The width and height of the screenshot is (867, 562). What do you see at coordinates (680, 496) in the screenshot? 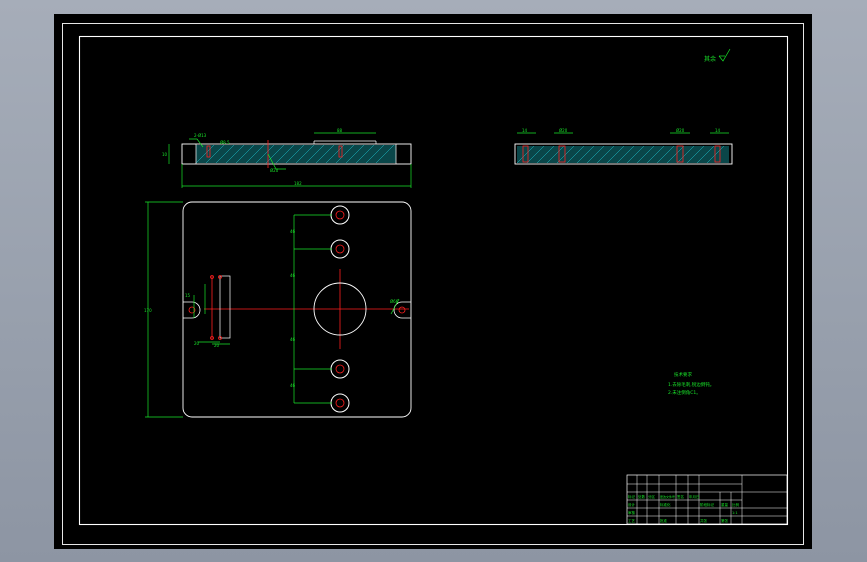
I see `title-cell: 签名` at bounding box center [680, 496].